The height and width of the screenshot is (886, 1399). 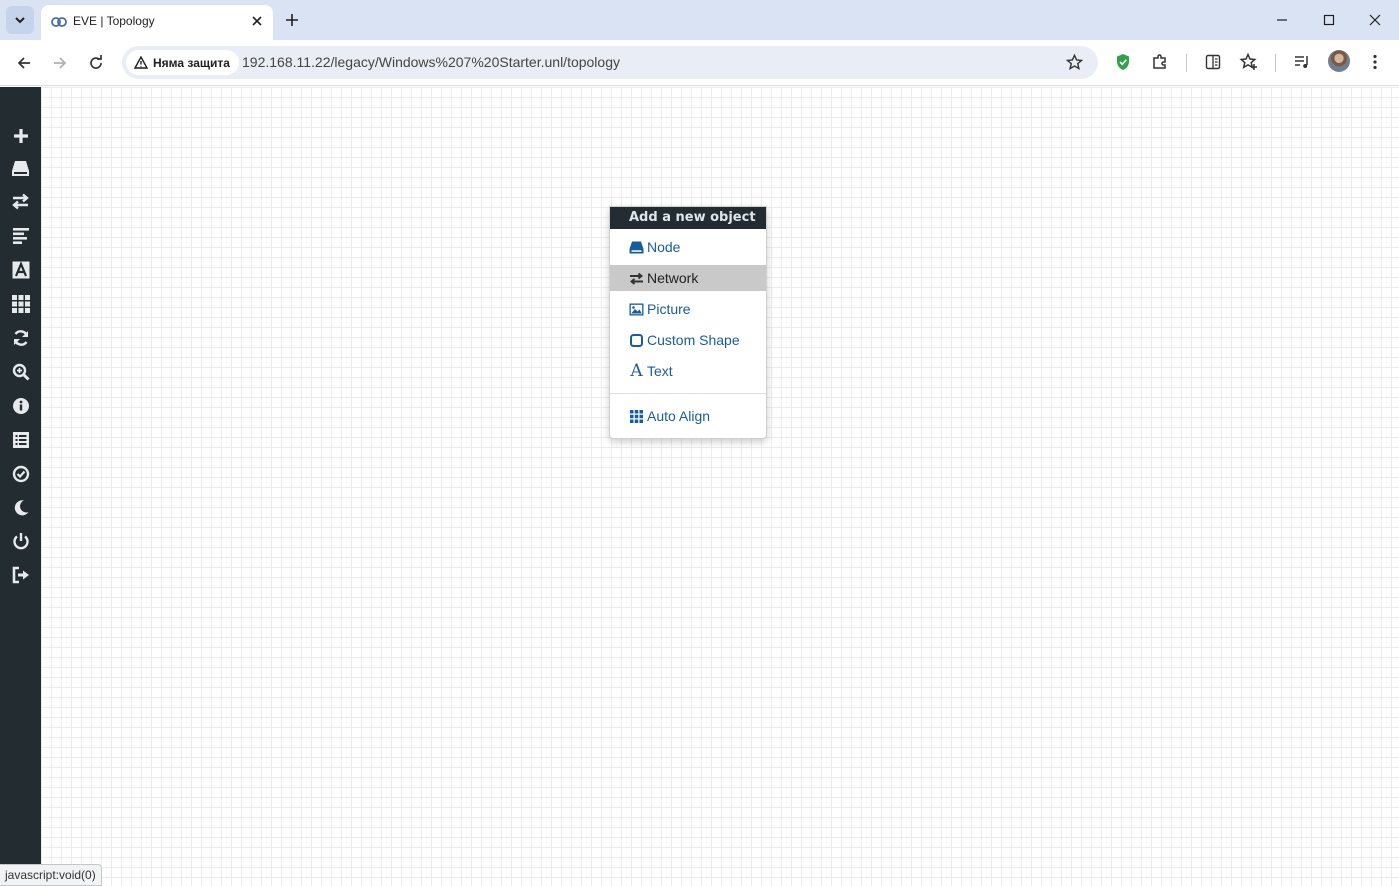 I want to click on nodes-button, so click(x=20, y=168).